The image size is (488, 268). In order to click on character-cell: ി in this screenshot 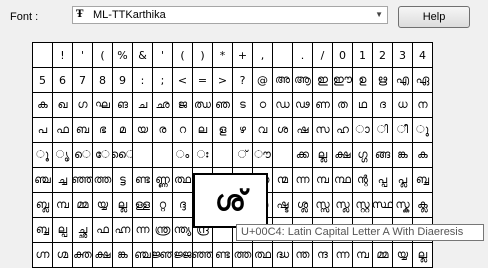, I will do `click(383, 130)`.